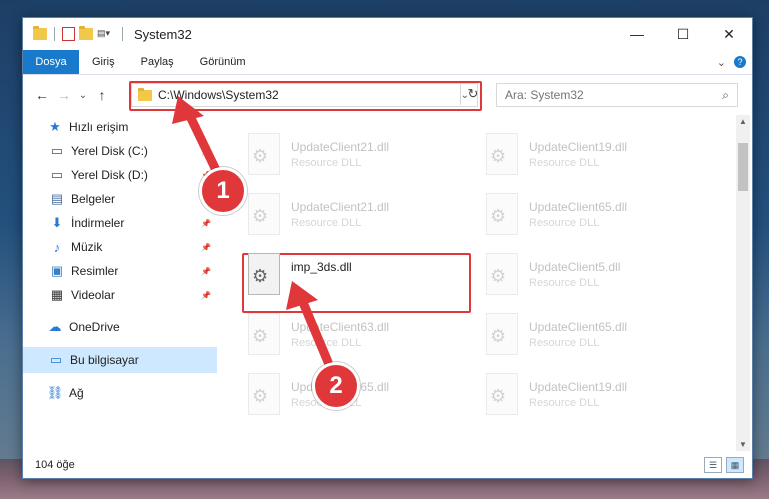 The width and height of the screenshot is (769, 499). What do you see at coordinates (94, 327) in the screenshot?
I see `sidebar-item-label: OneDrive` at bounding box center [94, 327].